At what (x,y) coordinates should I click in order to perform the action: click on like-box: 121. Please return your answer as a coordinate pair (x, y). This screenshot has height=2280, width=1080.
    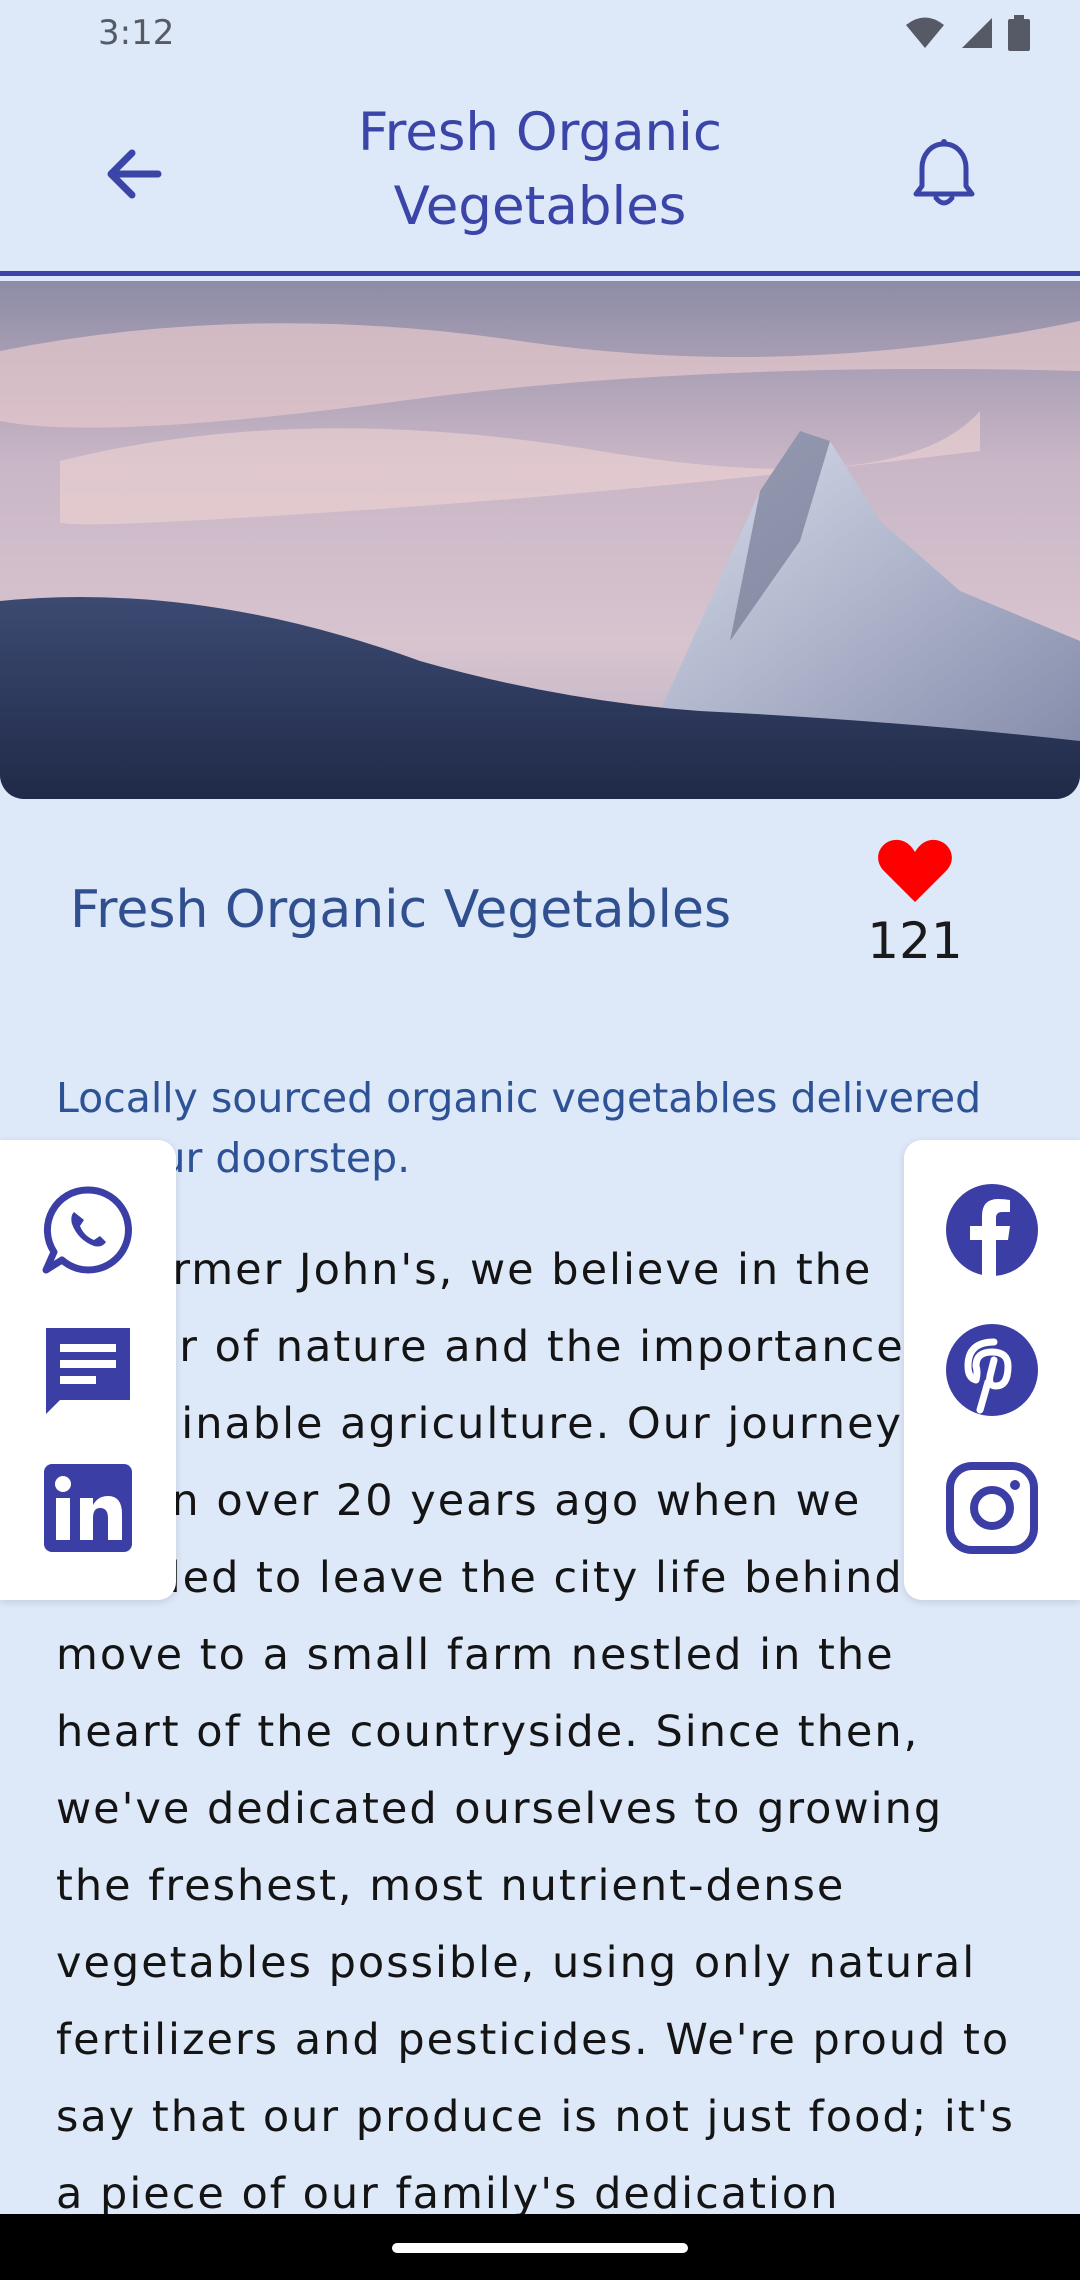
    Looking at the image, I should click on (915, 904).